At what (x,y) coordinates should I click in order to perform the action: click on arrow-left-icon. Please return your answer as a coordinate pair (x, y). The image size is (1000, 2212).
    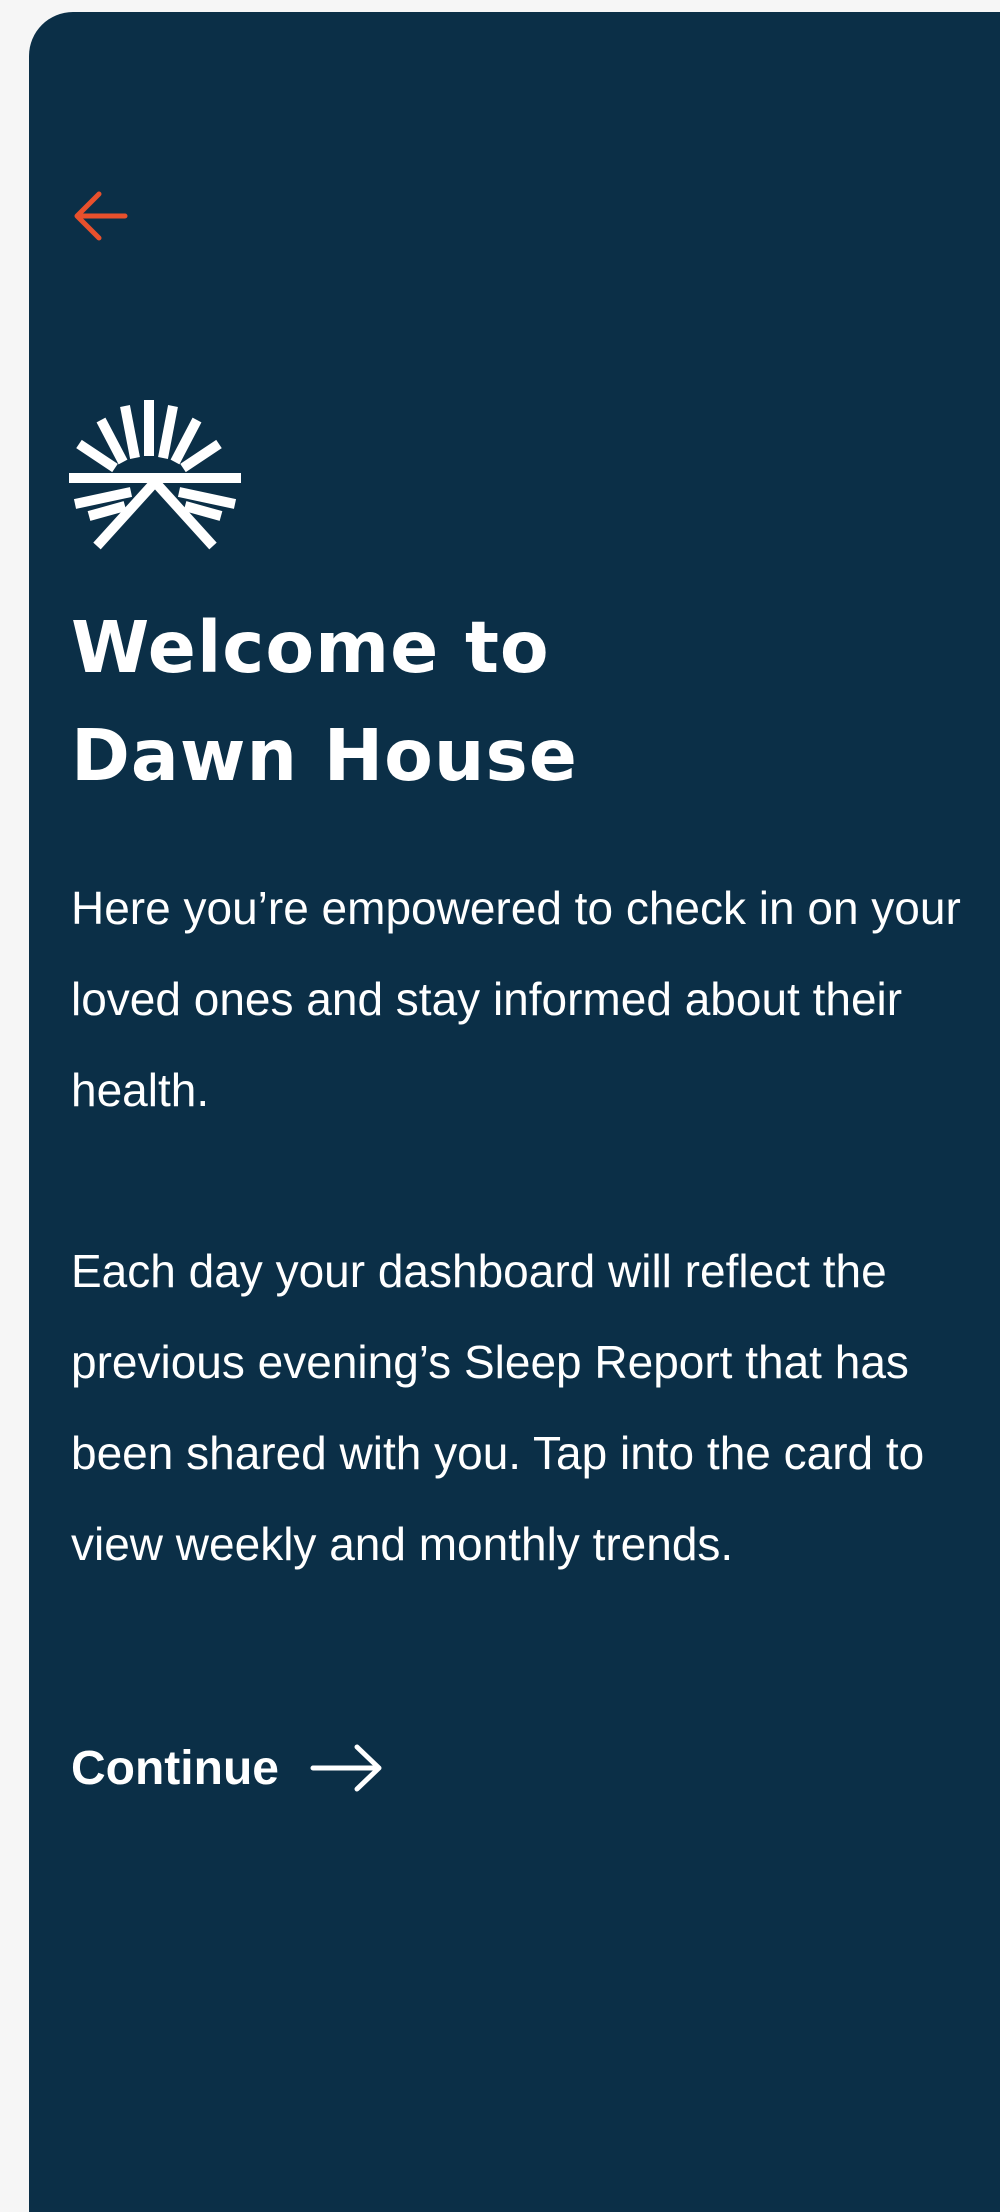
    Looking at the image, I should click on (101, 216).